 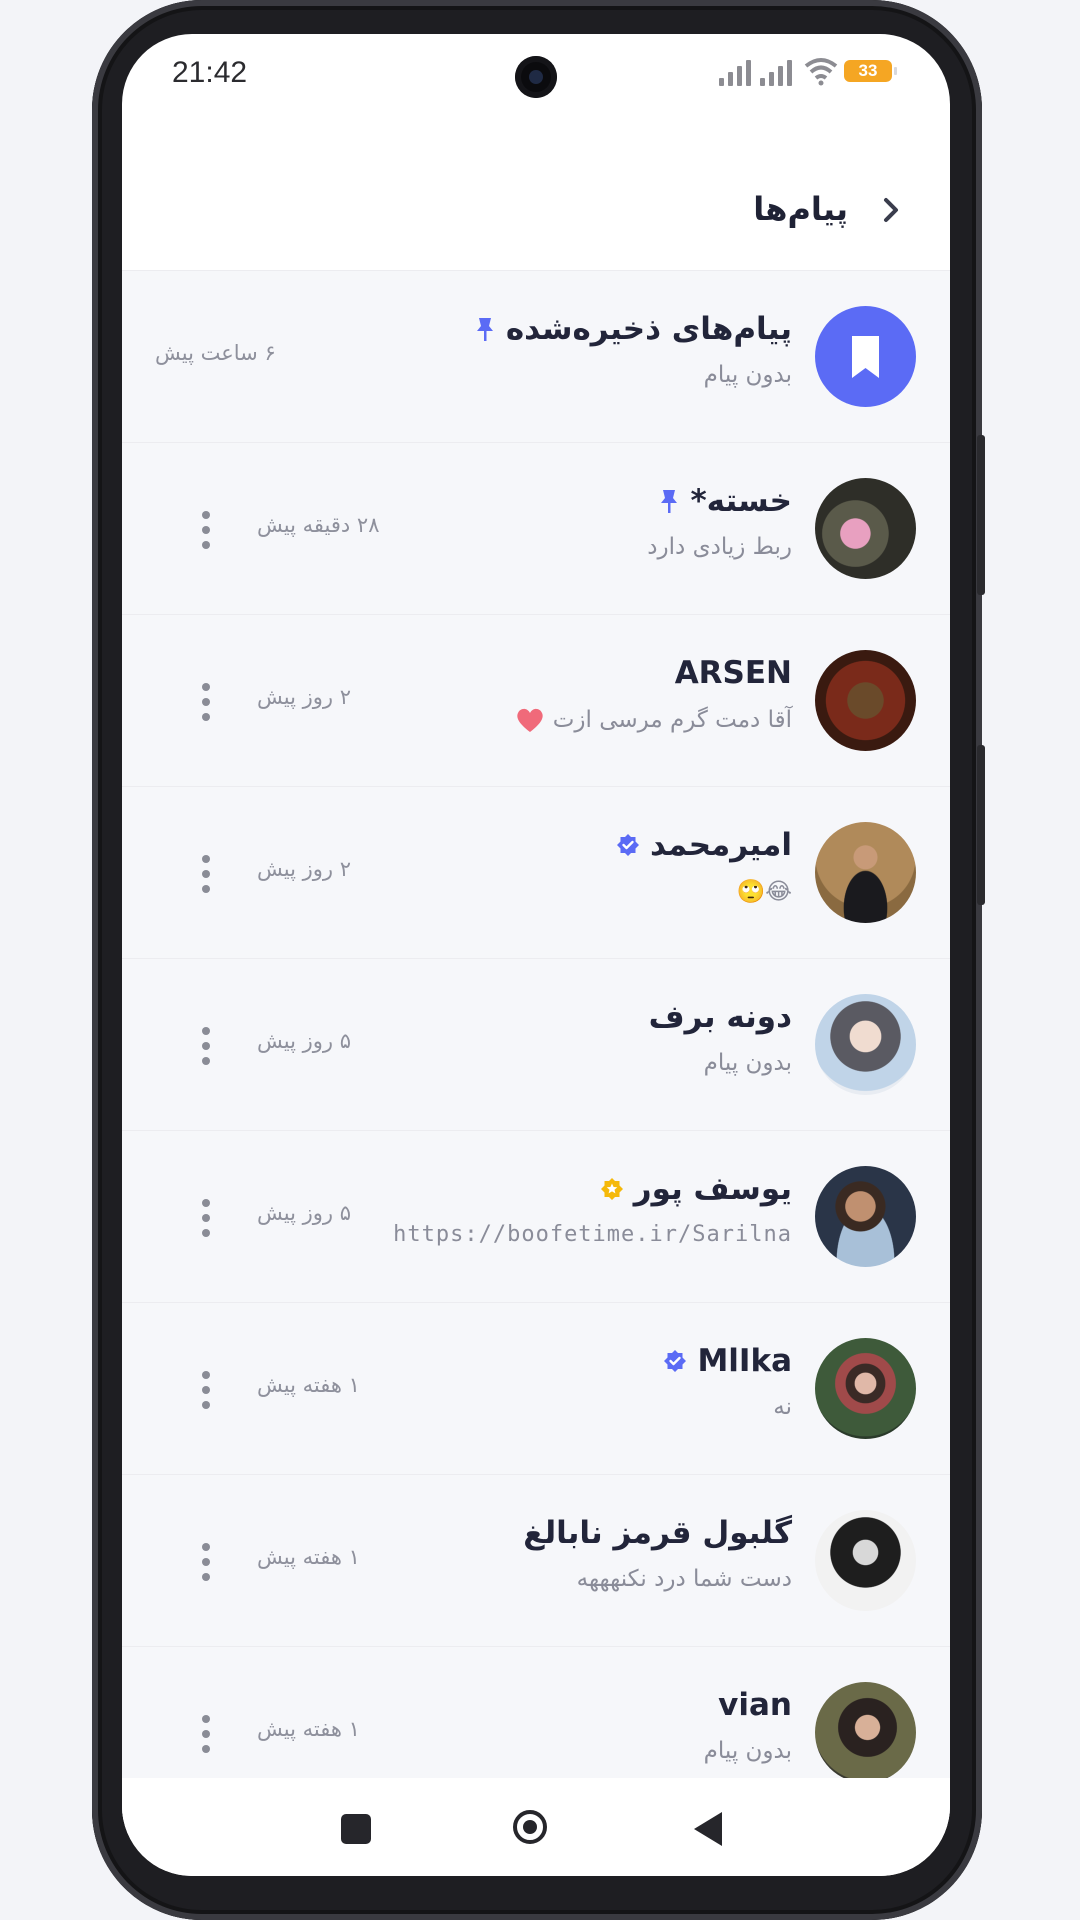 What do you see at coordinates (536, 529) in the screenshot?
I see `conversation-row: خسته* ربط زیادی دارد ۲۸ دقیقه پیش` at bounding box center [536, 529].